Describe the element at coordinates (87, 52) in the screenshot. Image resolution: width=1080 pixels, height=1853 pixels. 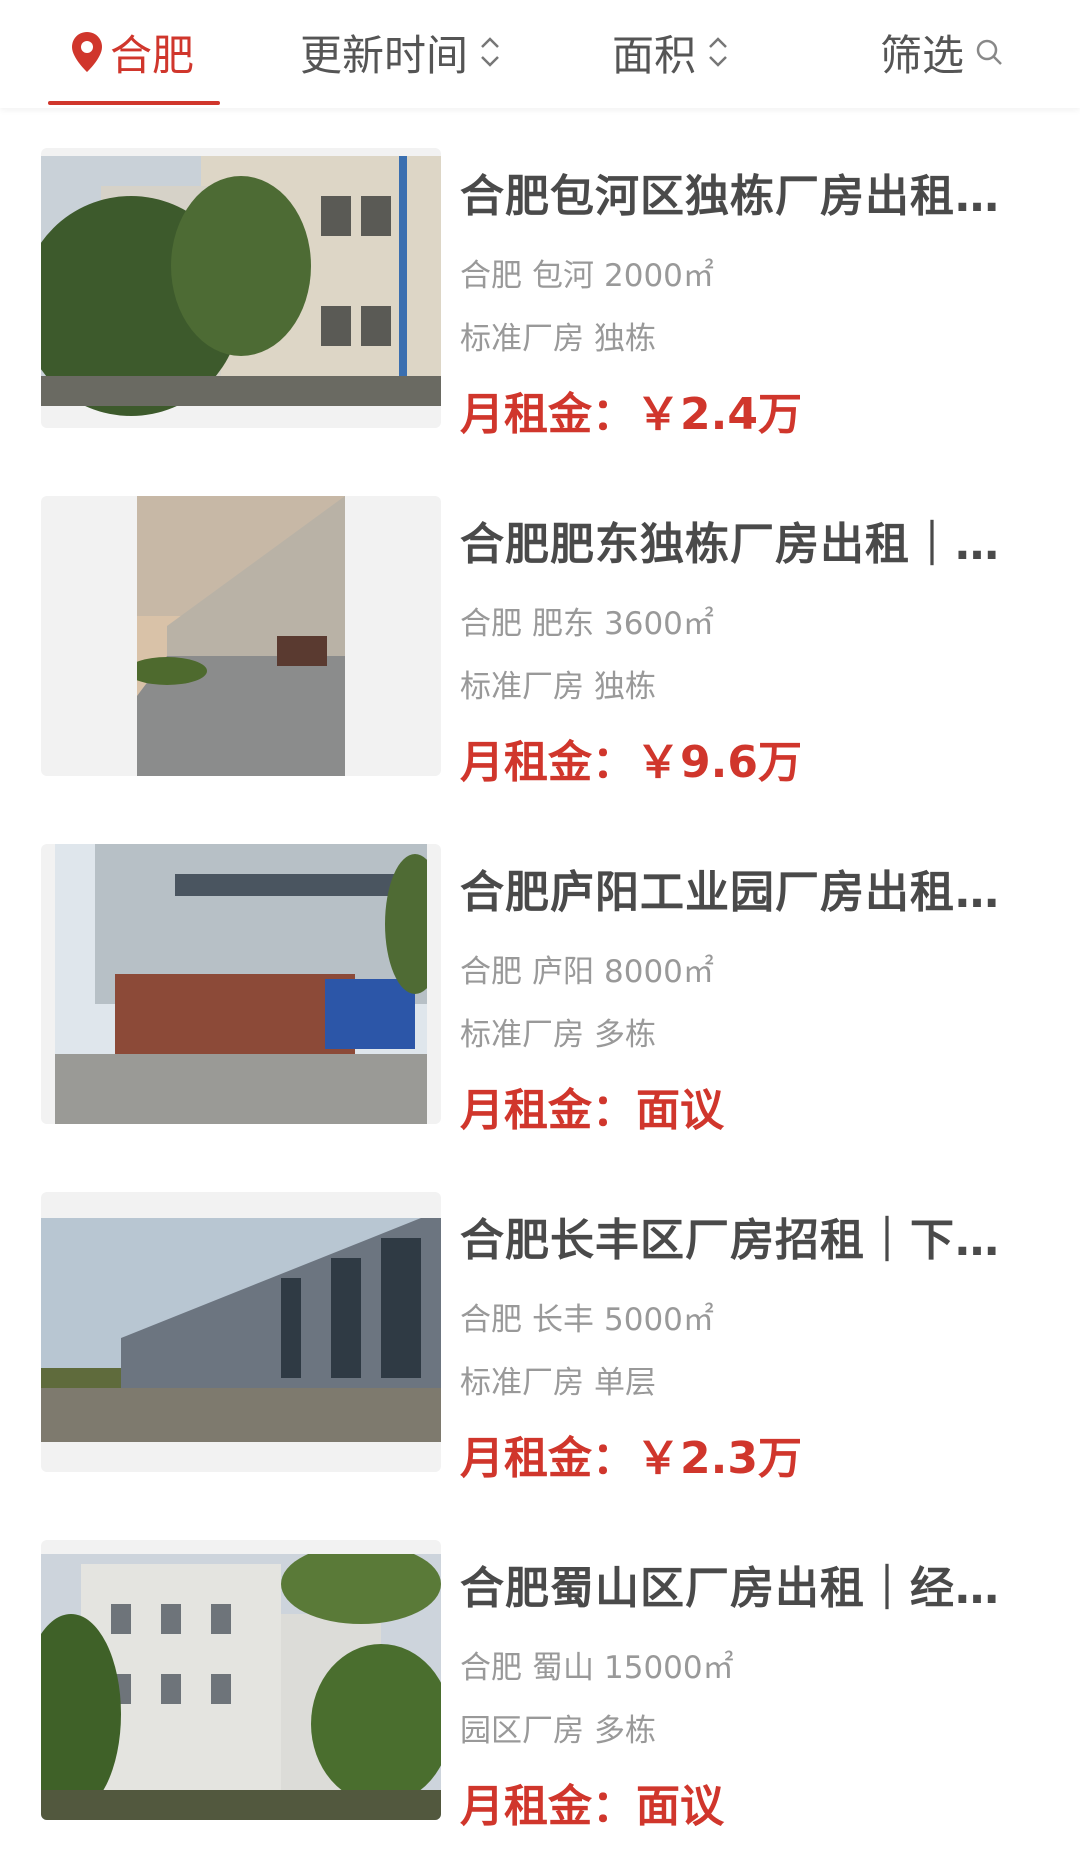
I see `location-pin-icon` at that location.